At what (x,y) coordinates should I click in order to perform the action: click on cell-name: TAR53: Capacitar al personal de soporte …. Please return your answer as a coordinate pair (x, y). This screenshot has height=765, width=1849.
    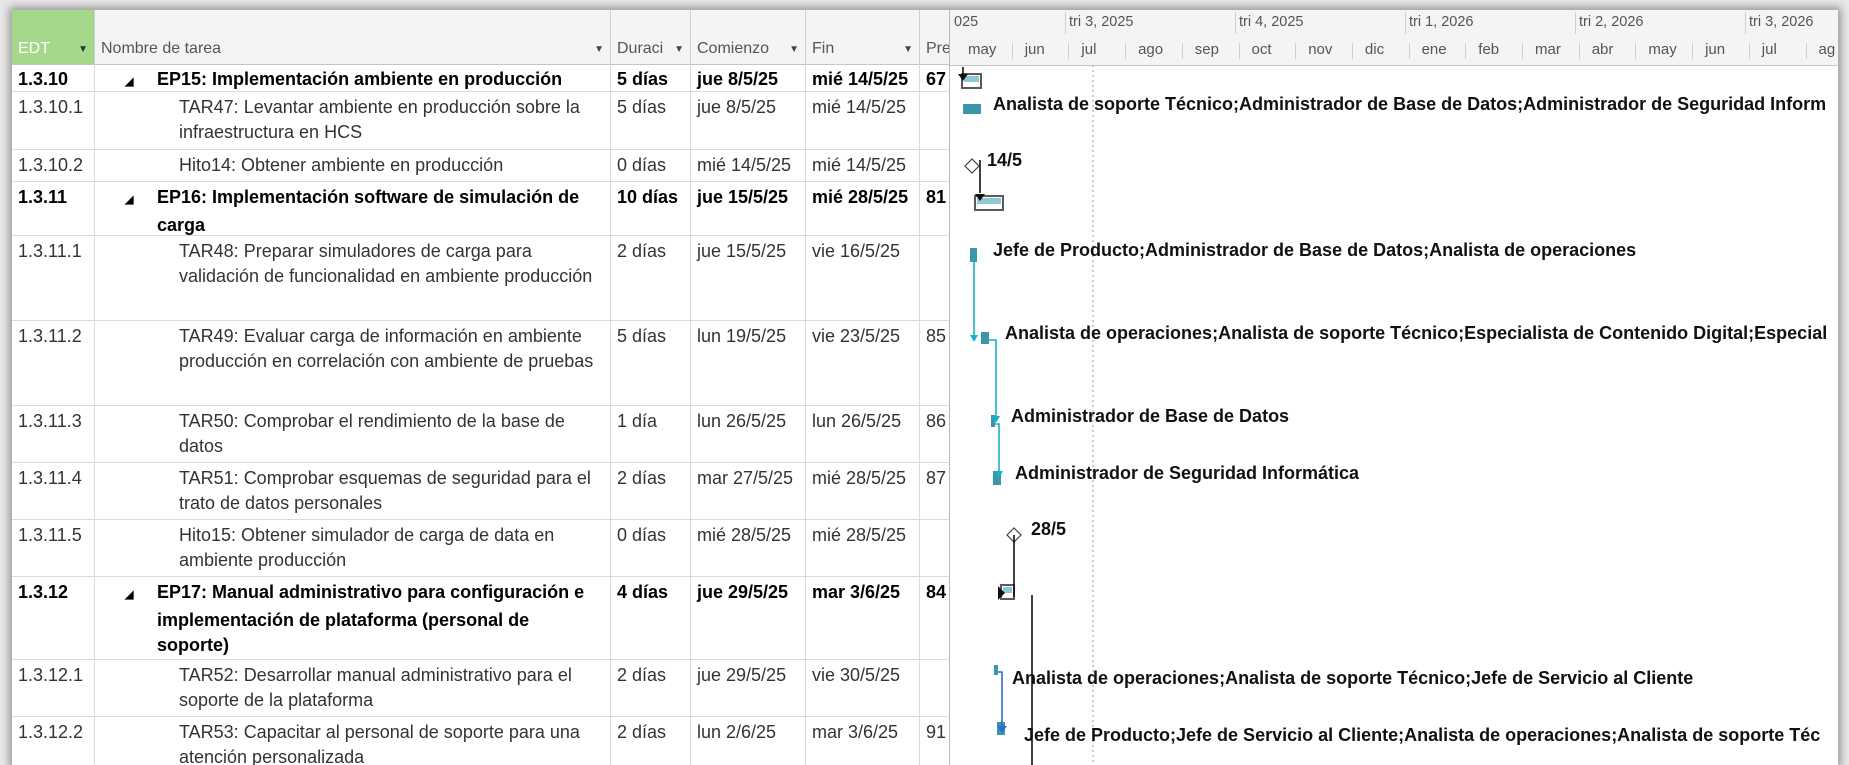
    Looking at the image, I should click on (353, 741).